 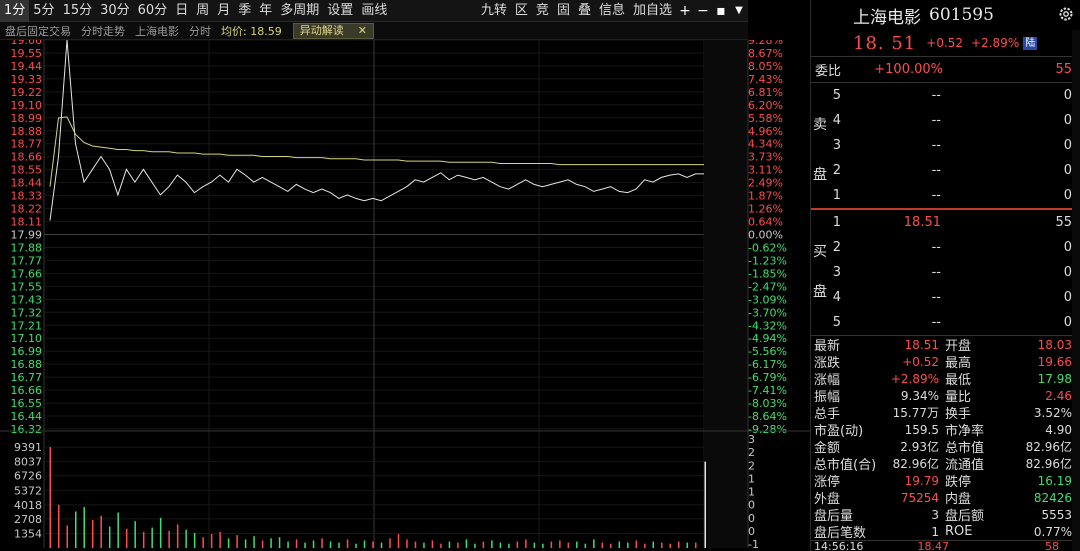 I want to click on period-button: 画线, so click(x=374, y=11).